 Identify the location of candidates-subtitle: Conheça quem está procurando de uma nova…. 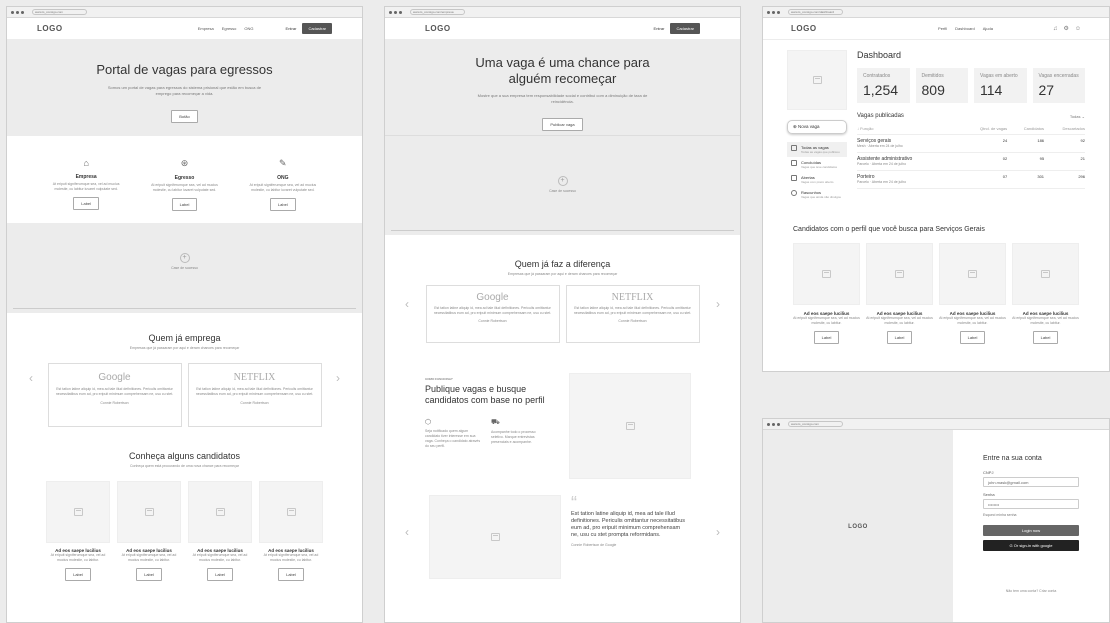
(184, 466).